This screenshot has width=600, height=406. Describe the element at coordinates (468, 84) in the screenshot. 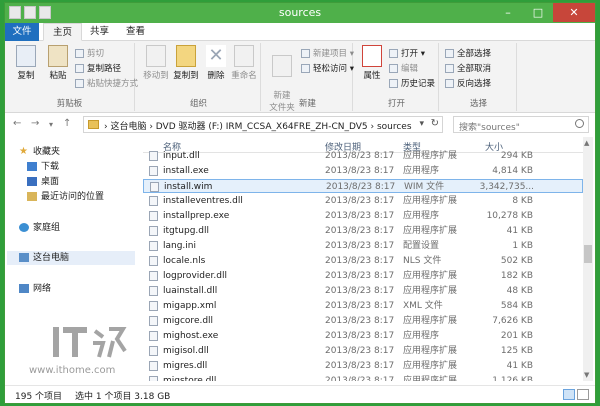

I see `invert-selection-button: 反向选择` at that location.